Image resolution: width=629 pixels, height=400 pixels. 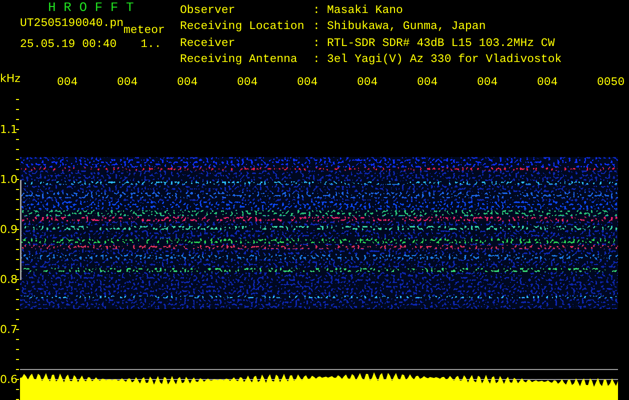 What do you see at coordinates (8, 180) in the screenshot?
I see `frequency-label: 1.0` at bounding box center [8, 180].